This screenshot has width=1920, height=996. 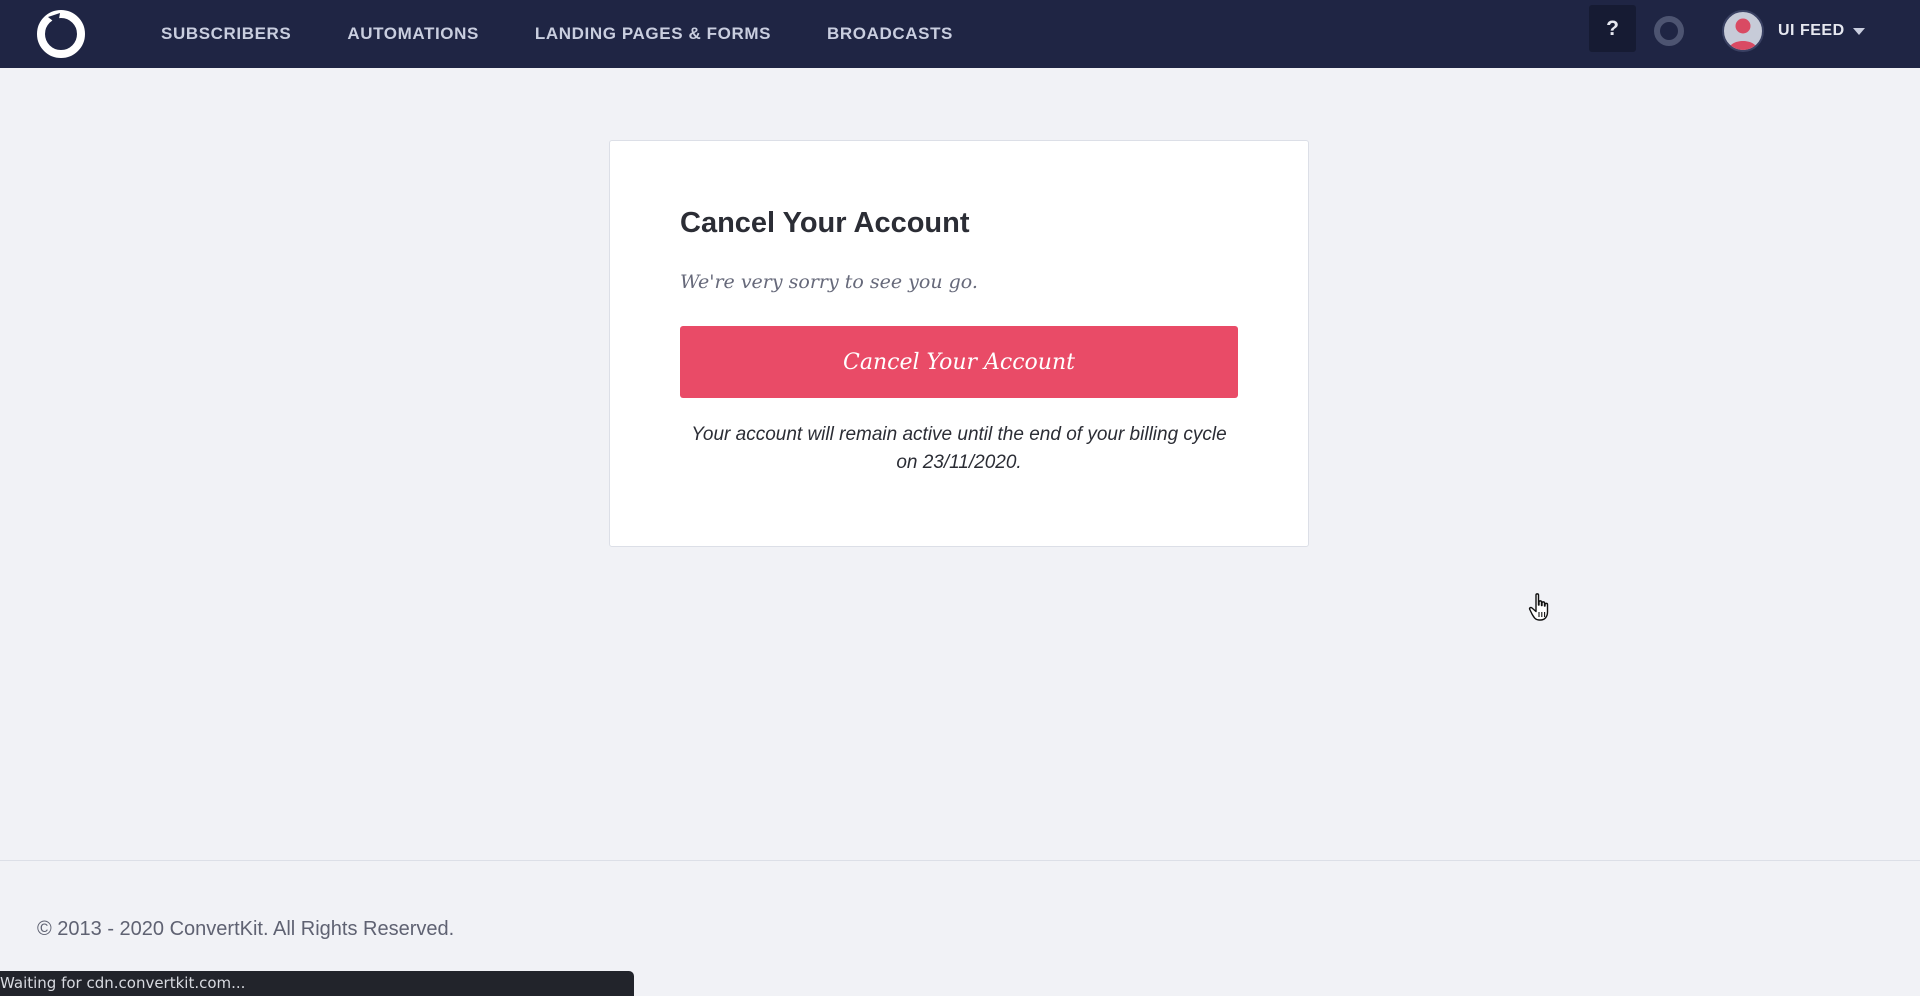 I want to click on status-ring-icon, so click(x=1669, y=31).